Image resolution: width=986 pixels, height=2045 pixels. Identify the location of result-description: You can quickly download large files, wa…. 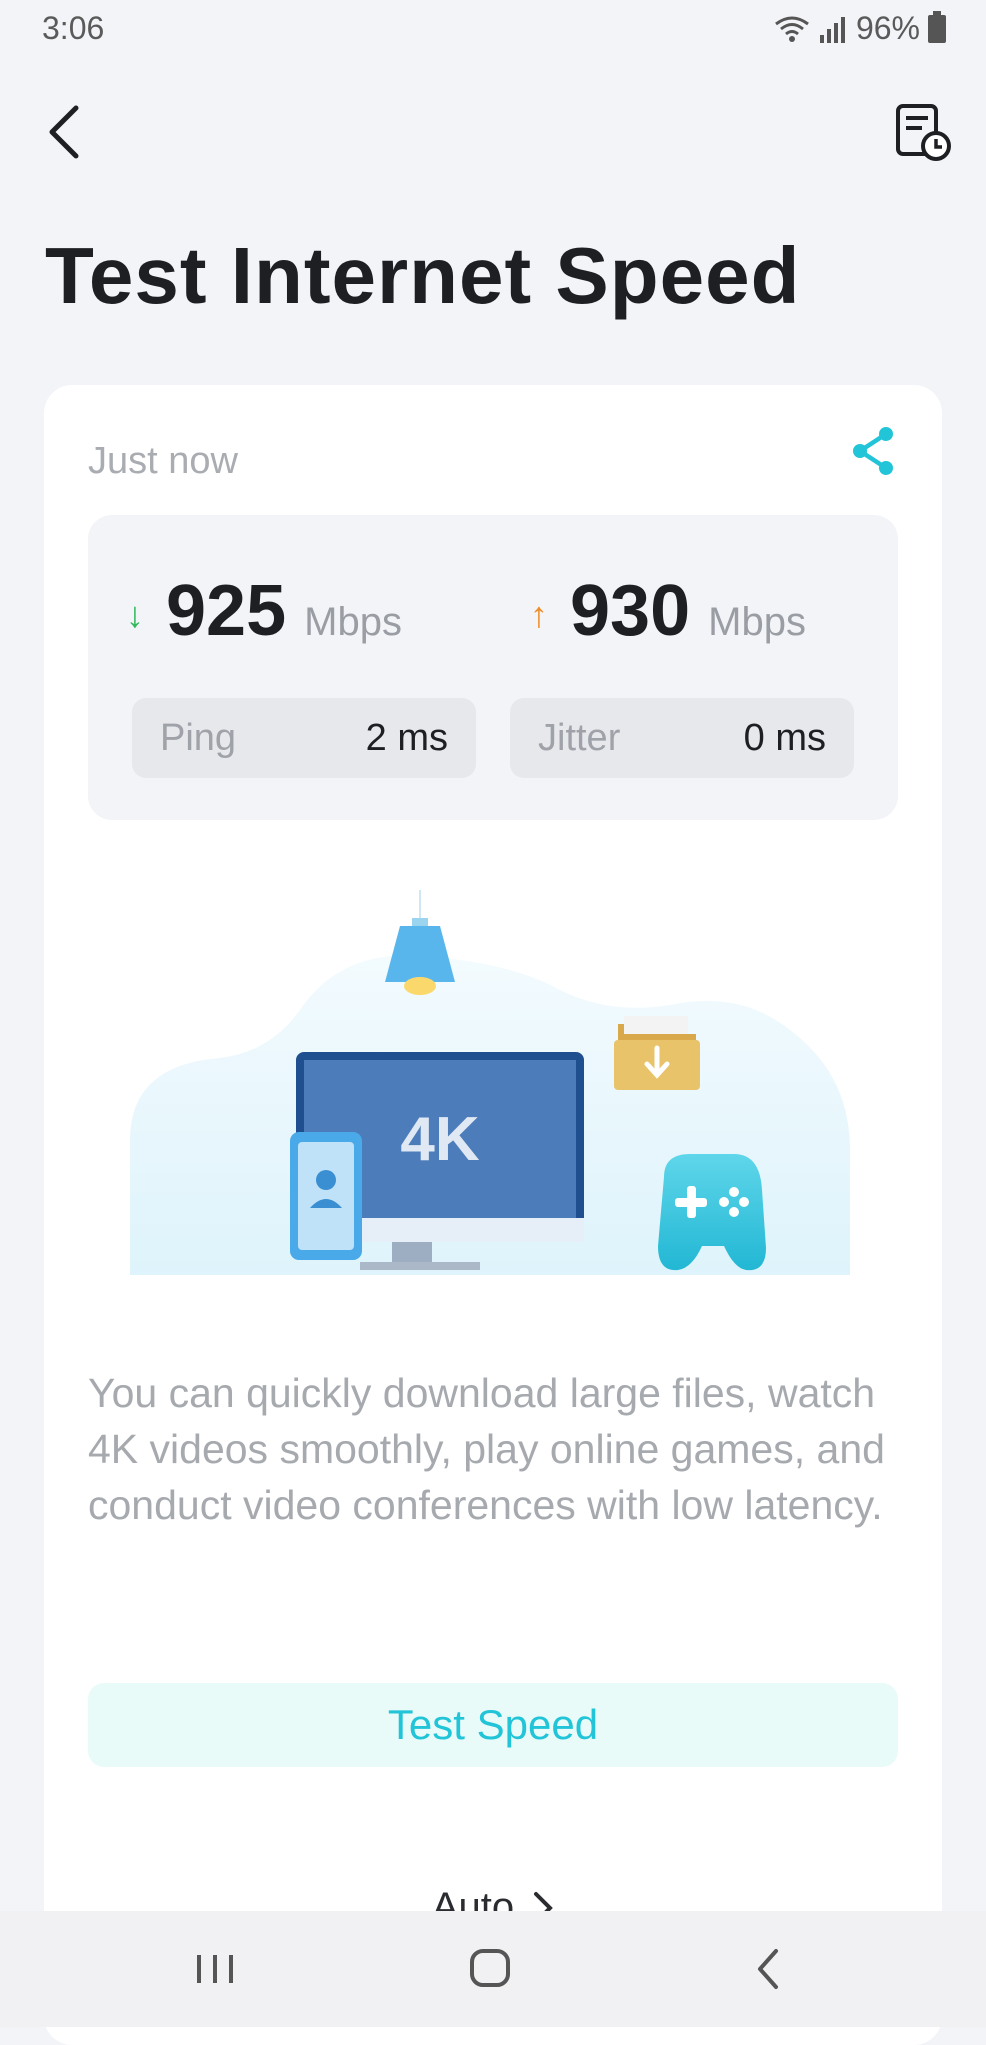
(486, 1449).